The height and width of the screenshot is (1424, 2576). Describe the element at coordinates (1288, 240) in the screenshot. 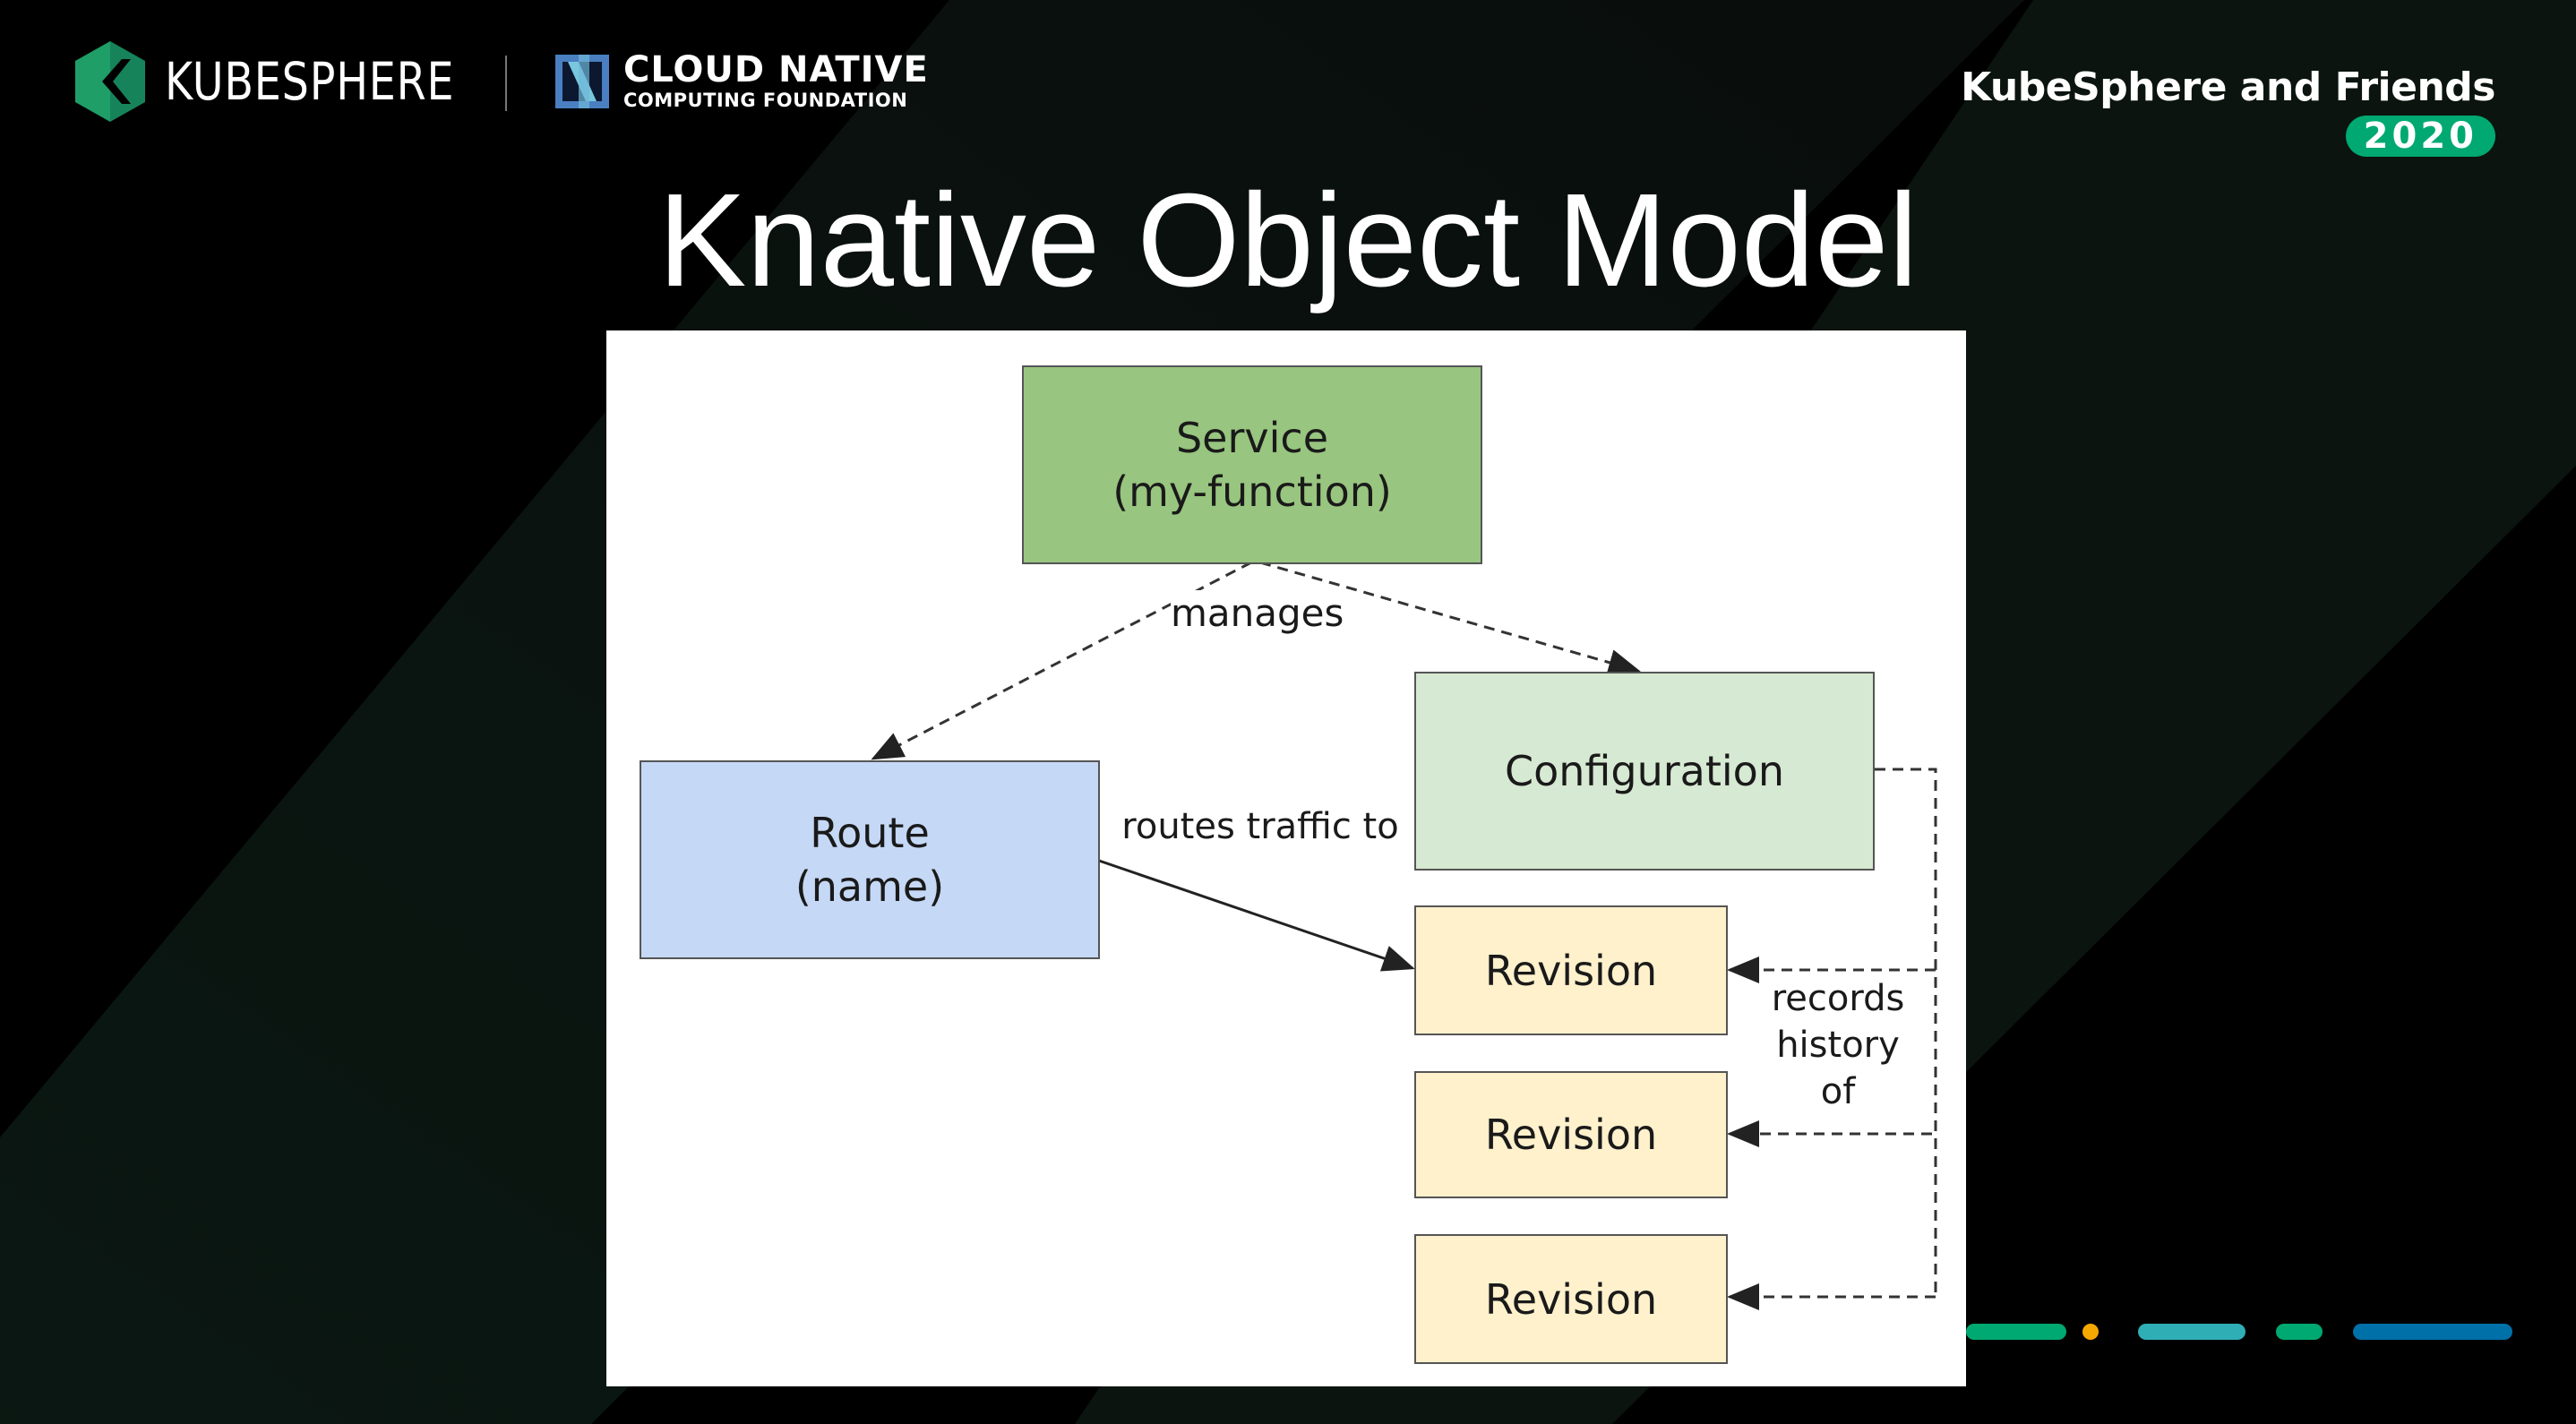

I see `slide-title: Knative Object Model` at that location.